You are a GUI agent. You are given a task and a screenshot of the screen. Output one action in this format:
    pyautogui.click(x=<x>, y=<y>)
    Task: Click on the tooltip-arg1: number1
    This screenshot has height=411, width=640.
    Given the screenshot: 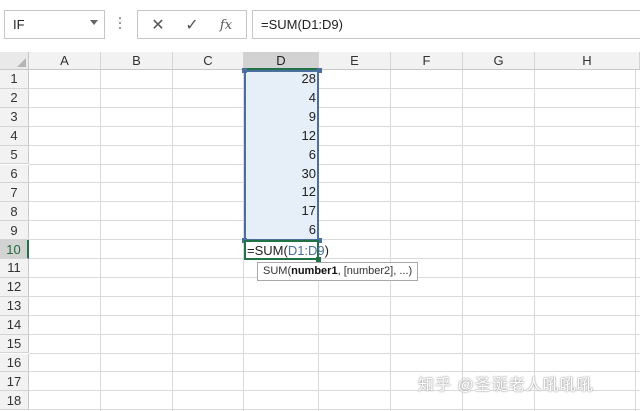 What is the action you would take?
    pyautogui.click(x=314, y=271)
    